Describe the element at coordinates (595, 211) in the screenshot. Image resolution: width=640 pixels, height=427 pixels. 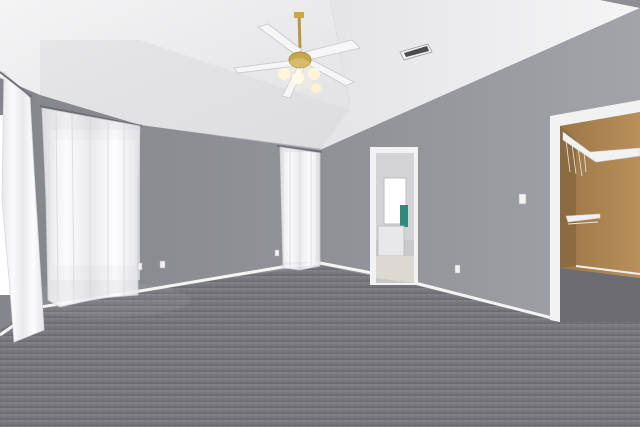
I see `closet-doorway` at that location.